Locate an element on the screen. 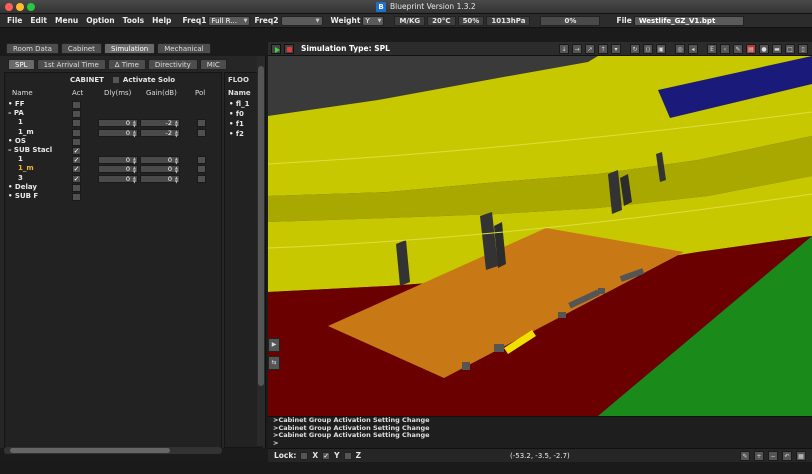 The height and width of the screenshot is (474, 812). lock-y-checkbox: ✓ is located at coordinates (326, 455).